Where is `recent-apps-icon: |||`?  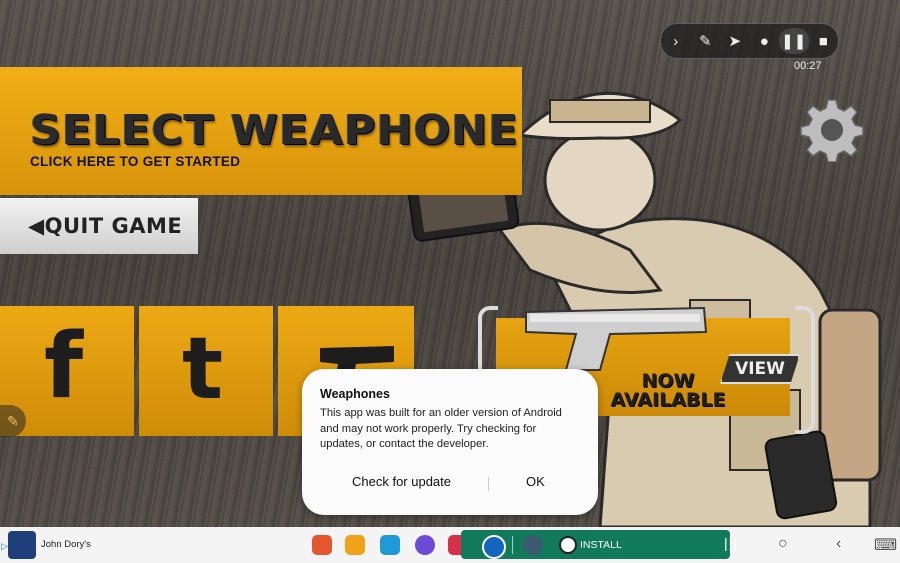 recent-apps-icon: ||| is located at coordinates (731, 543).